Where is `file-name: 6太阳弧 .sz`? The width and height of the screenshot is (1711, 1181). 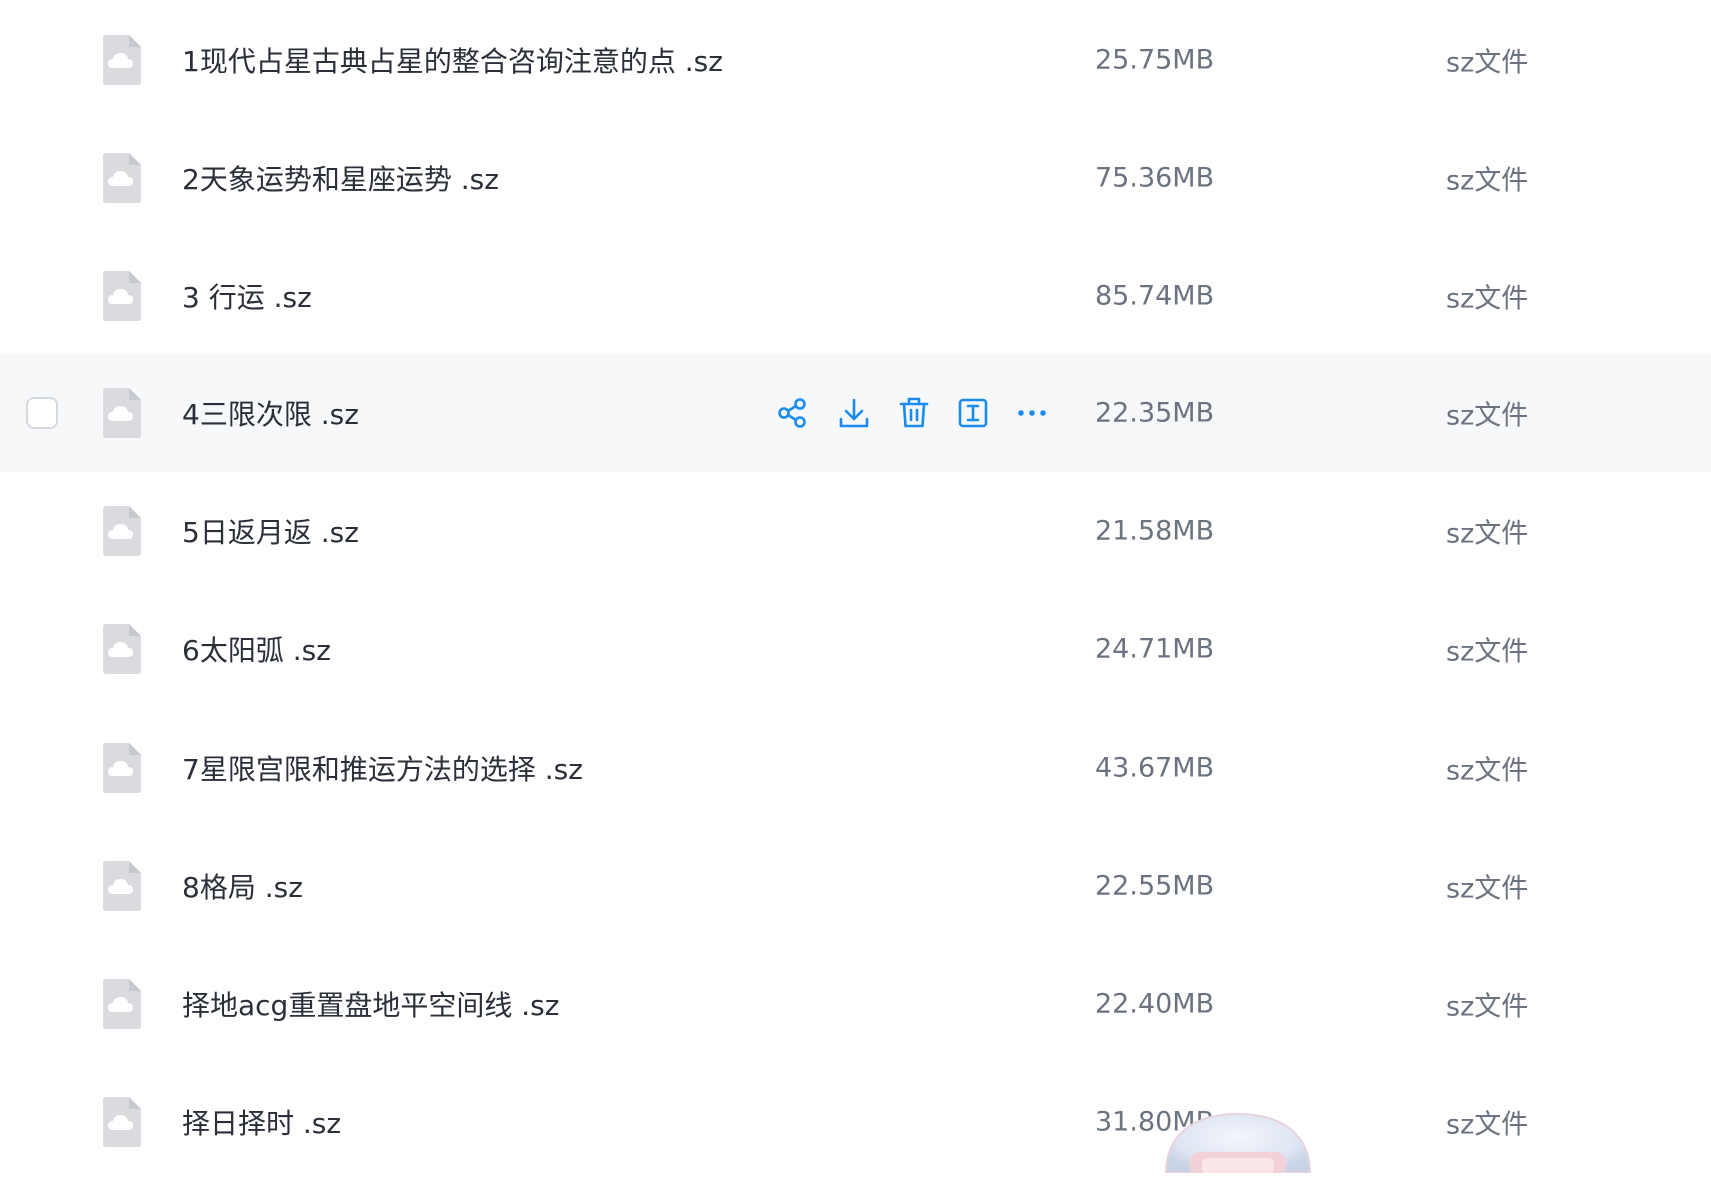 file-name: 6太阳弧 .sz is located at coordinates (256, 649).